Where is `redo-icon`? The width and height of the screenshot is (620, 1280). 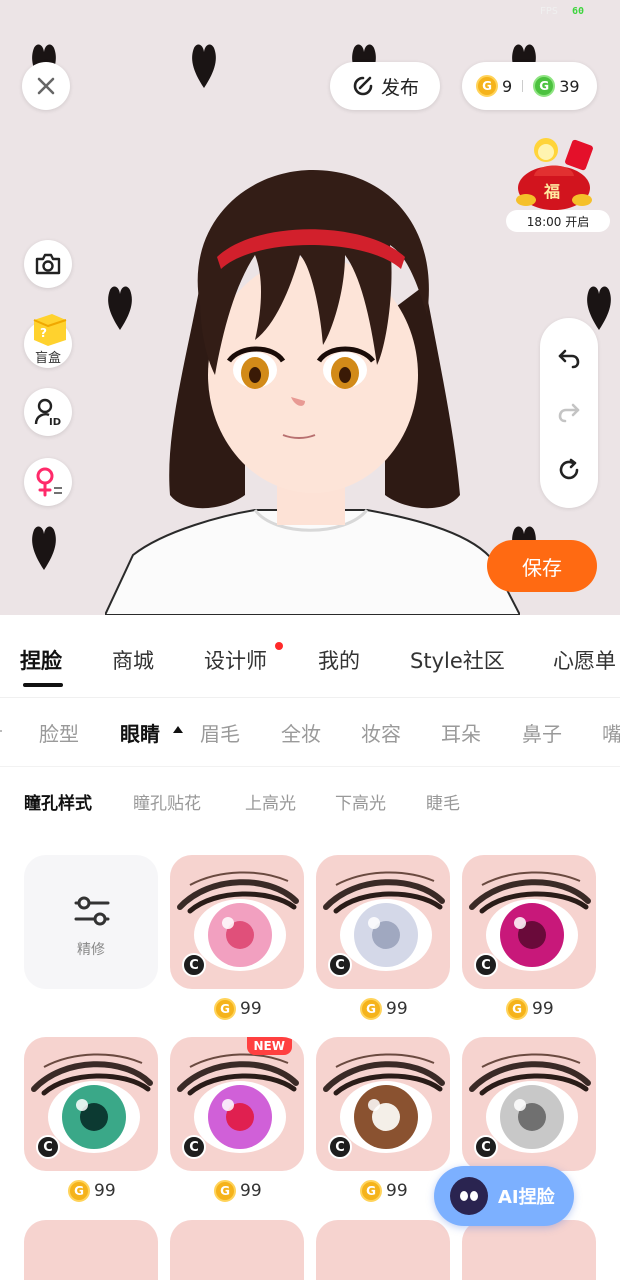
redo-icon is located at coordinates (569, 413).